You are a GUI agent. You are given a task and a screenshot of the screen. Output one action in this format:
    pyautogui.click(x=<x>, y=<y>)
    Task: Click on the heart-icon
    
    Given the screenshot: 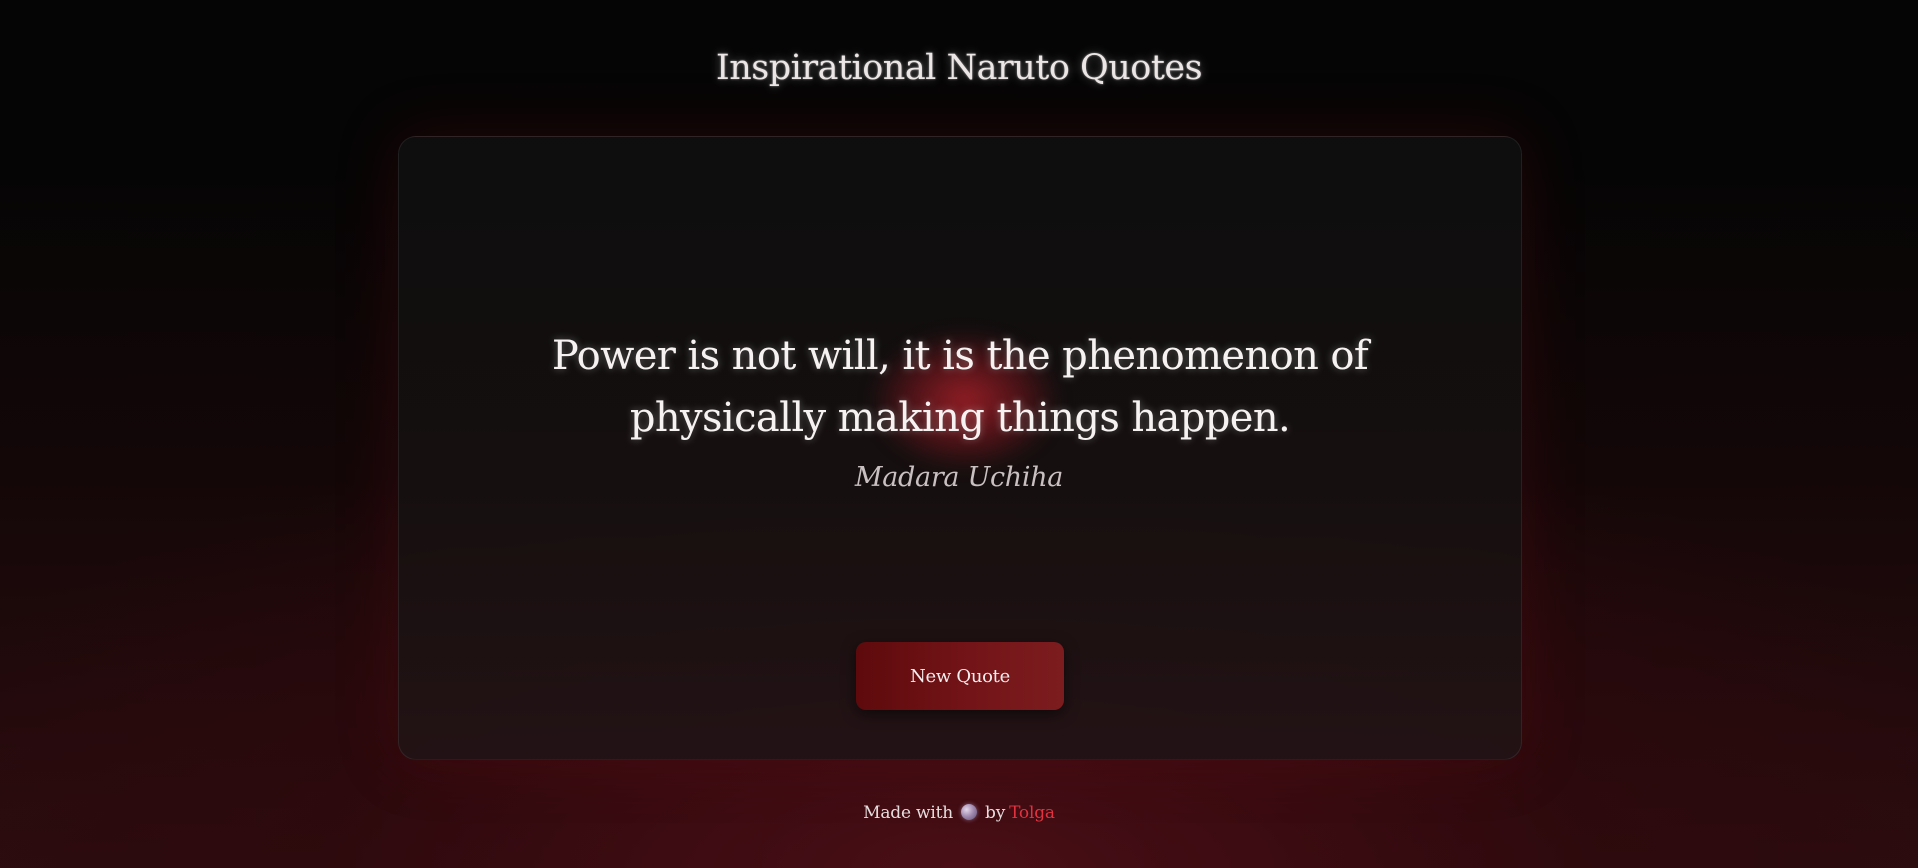 What is the action you would take?
    pyautogui.click(x=969, y=812)
    